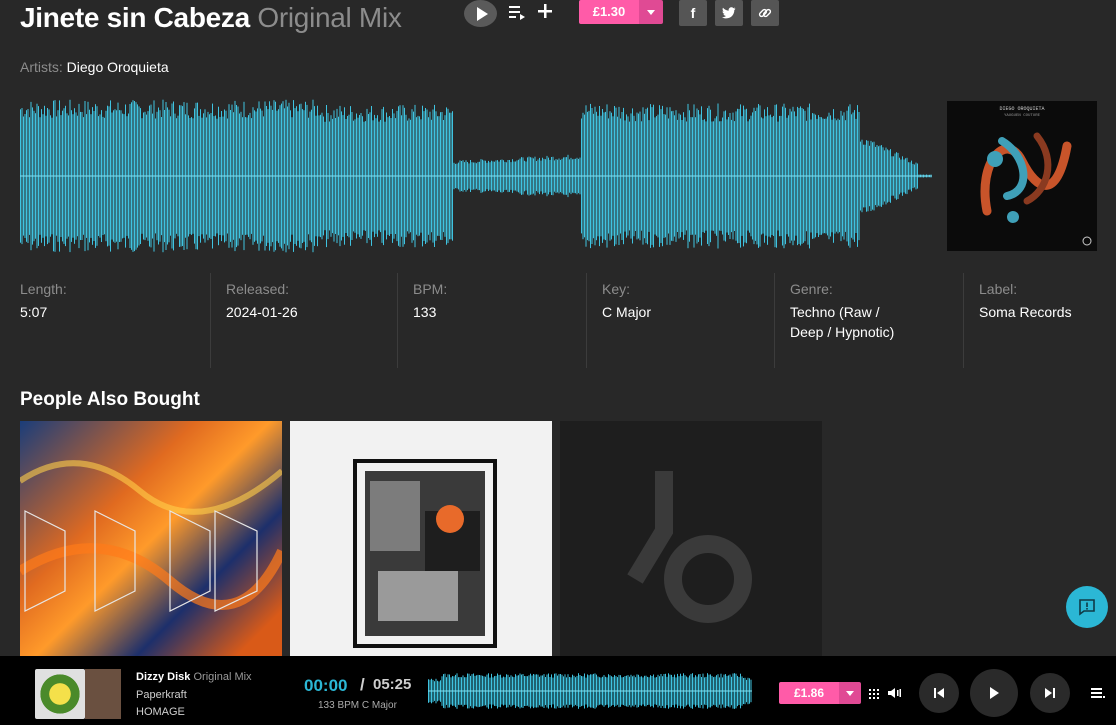  I want to click on buy-price: £1.30, so click(609, 12).